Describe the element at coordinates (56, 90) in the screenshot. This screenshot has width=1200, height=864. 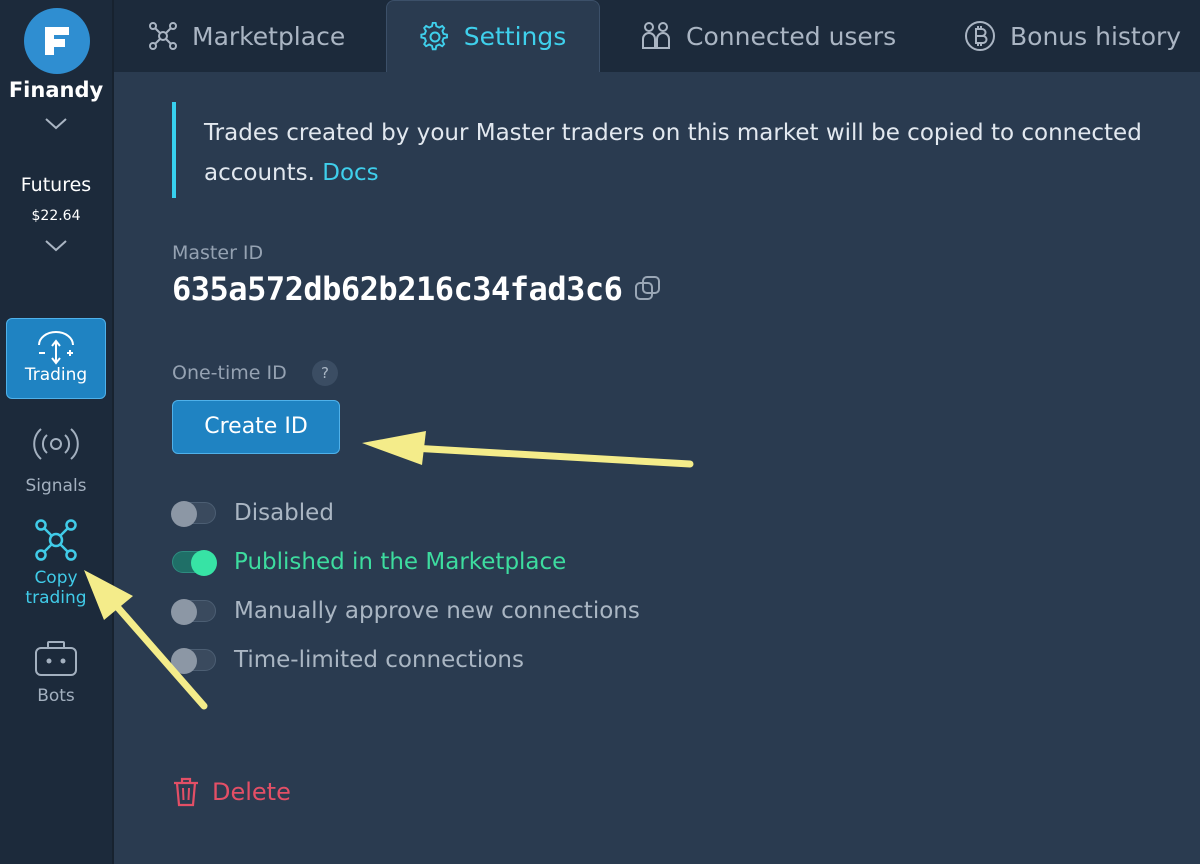
I see `brand-name: Finandy` at that location.